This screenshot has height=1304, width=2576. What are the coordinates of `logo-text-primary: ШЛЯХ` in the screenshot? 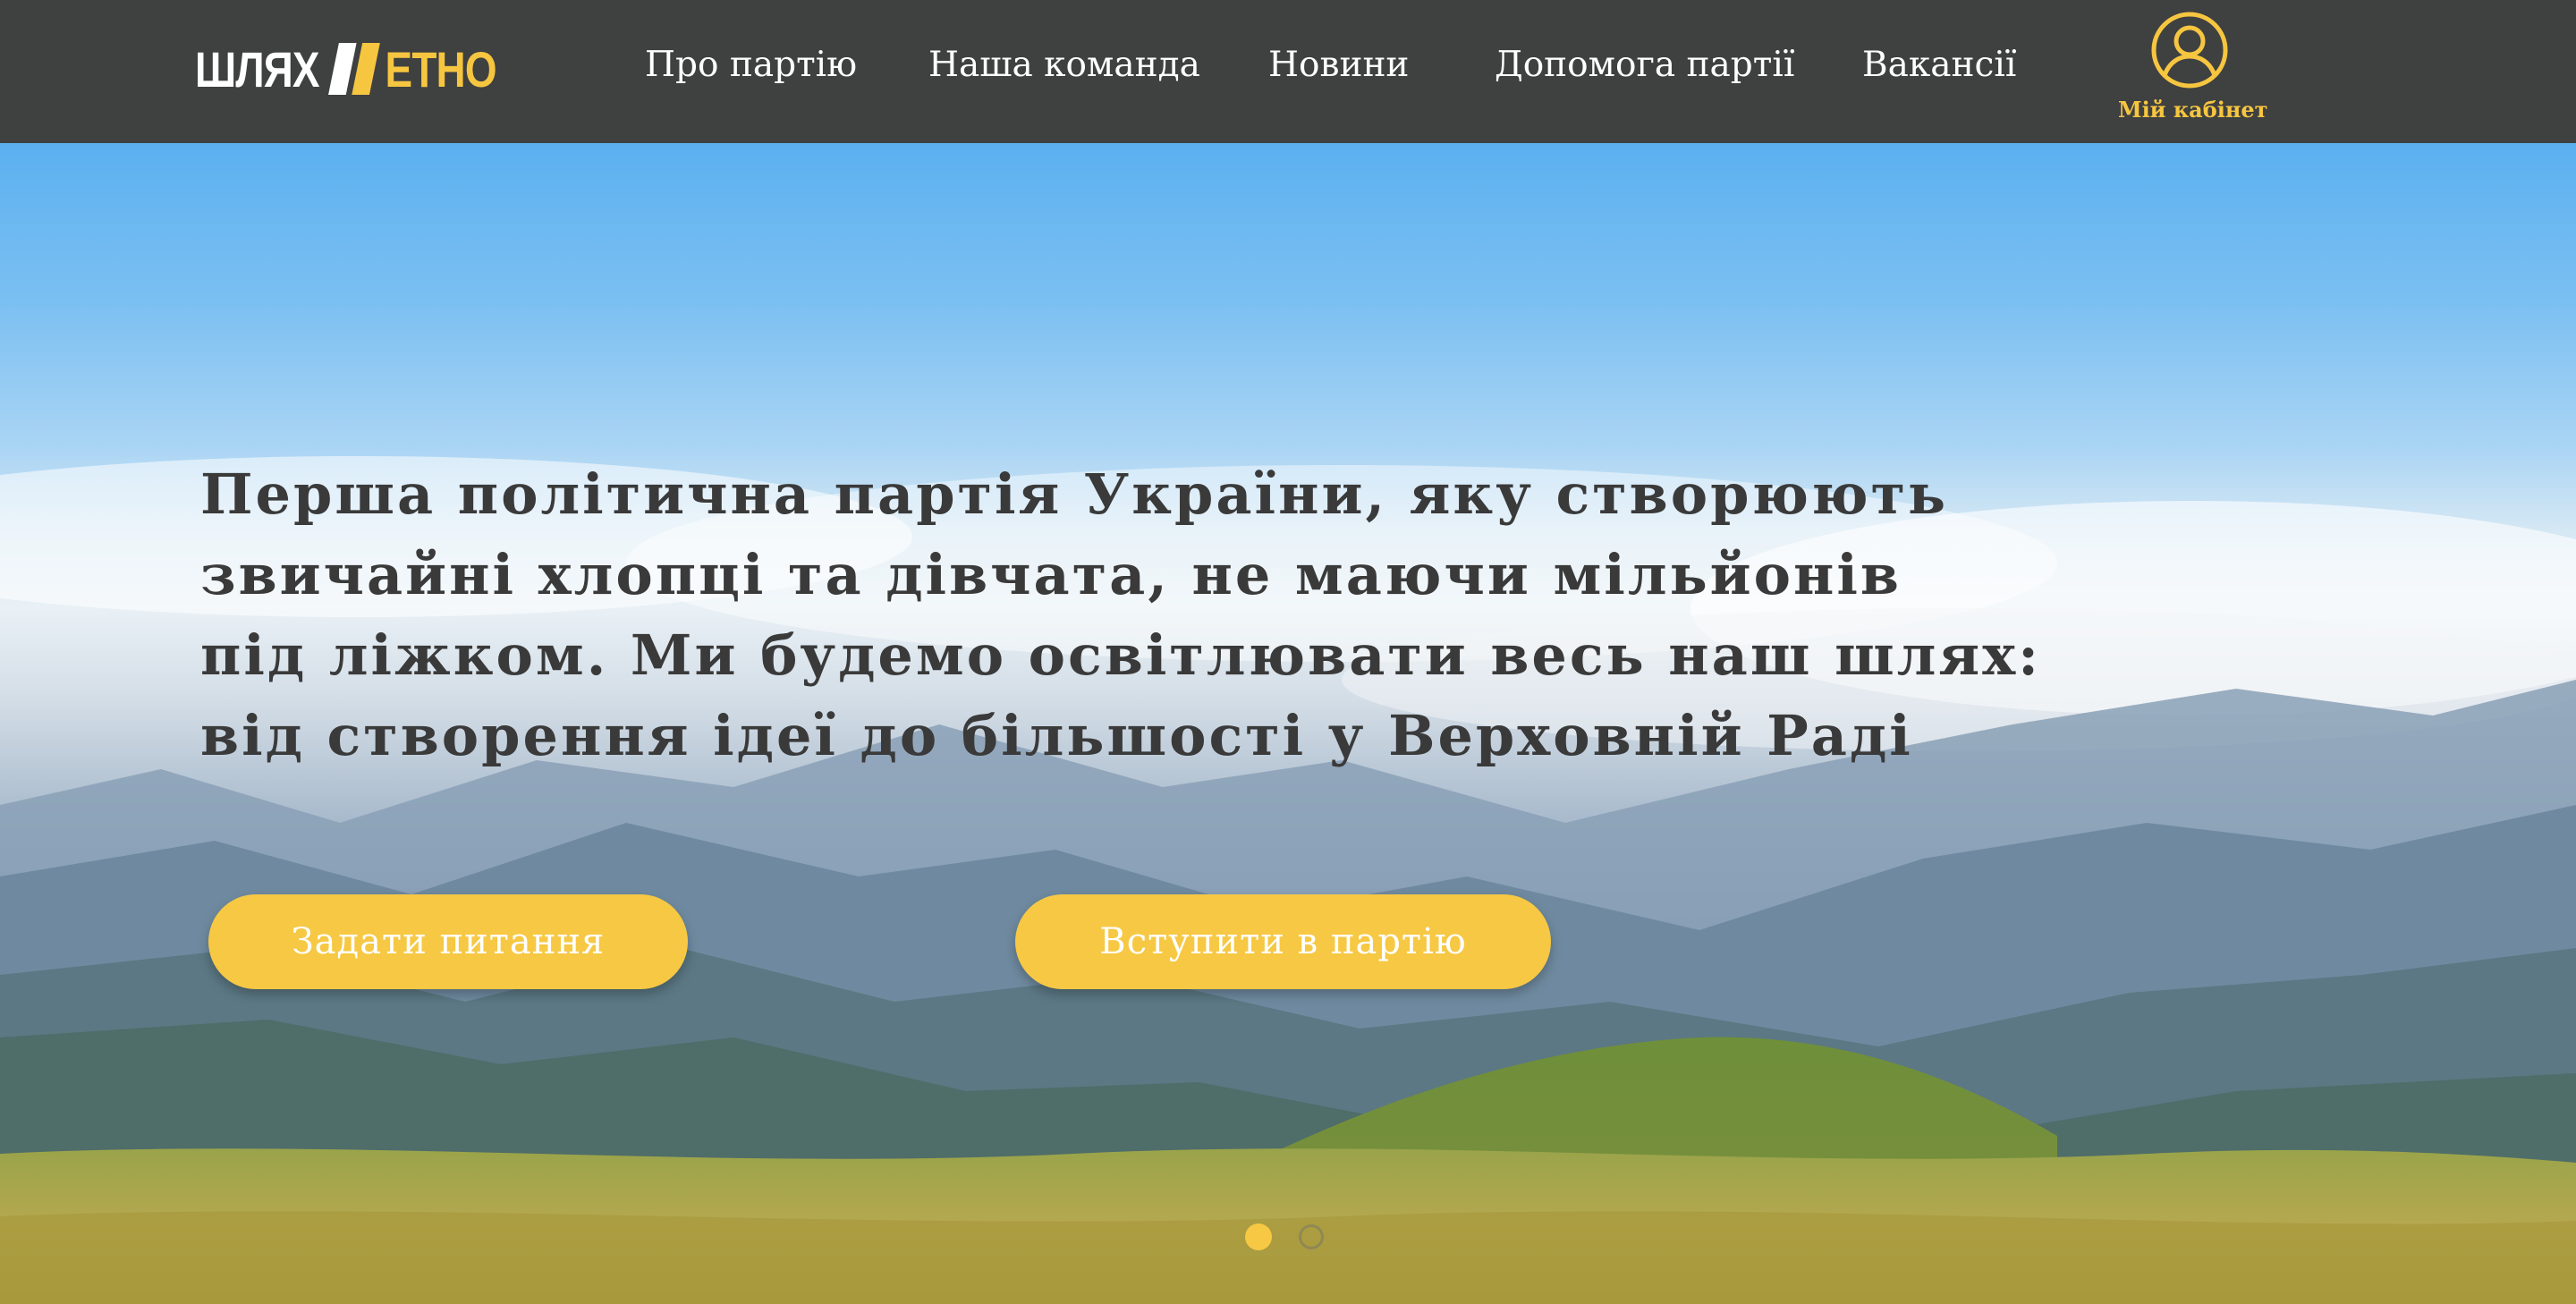 It's located at (257, 68).